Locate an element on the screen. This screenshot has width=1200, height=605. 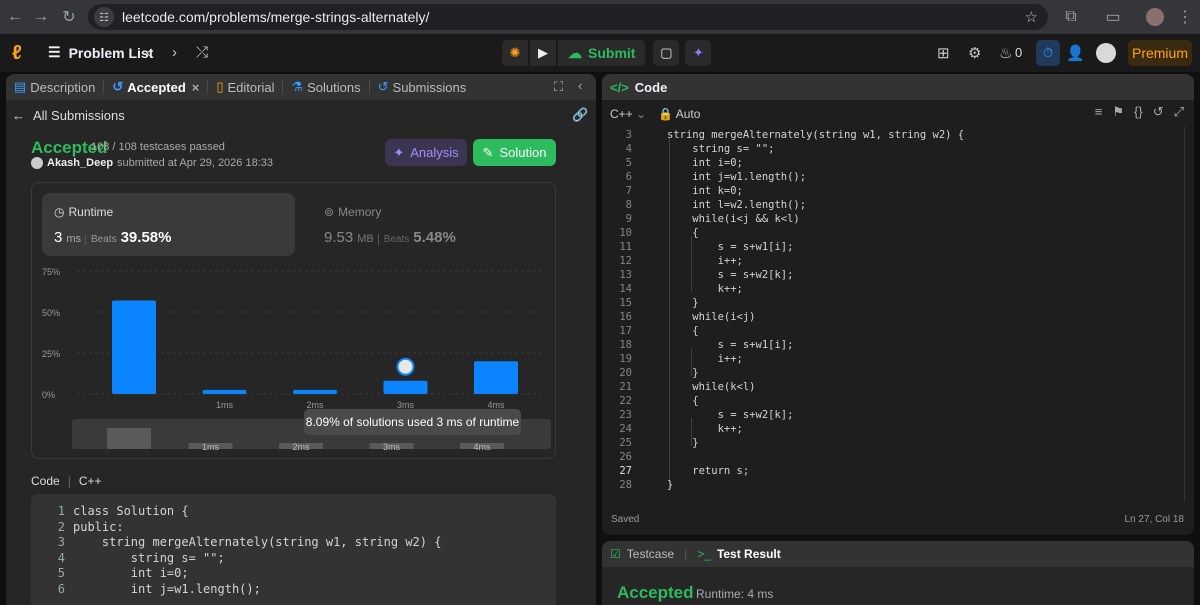
language-select: C++ ⌄ is located at coordinates (628, 114).